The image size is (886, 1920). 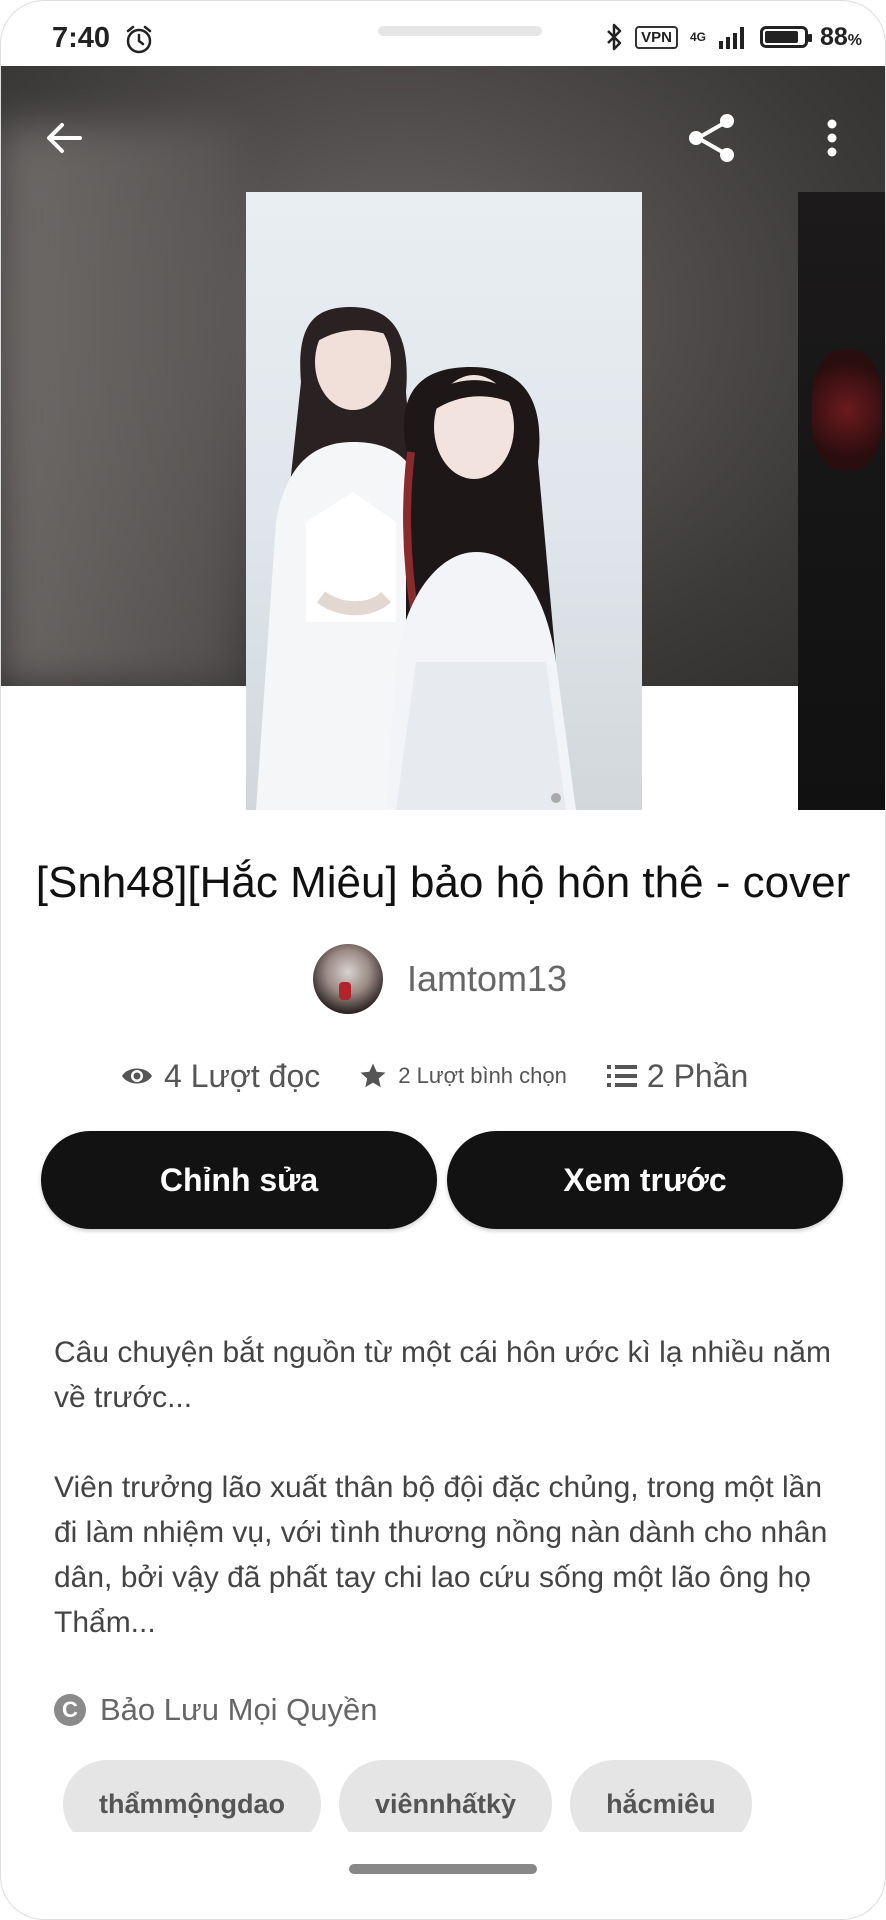 I want to click on share-button, so click(x=712, y=138).